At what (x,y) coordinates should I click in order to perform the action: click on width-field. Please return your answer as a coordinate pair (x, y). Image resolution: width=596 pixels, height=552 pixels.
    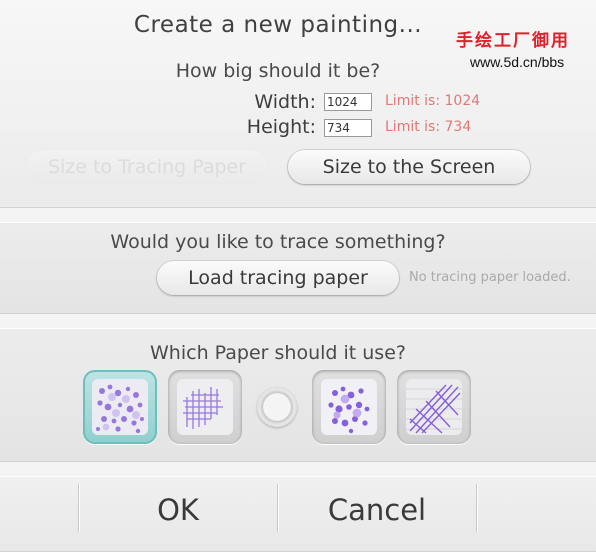
    Looking at the image, I should click on (348, 102).